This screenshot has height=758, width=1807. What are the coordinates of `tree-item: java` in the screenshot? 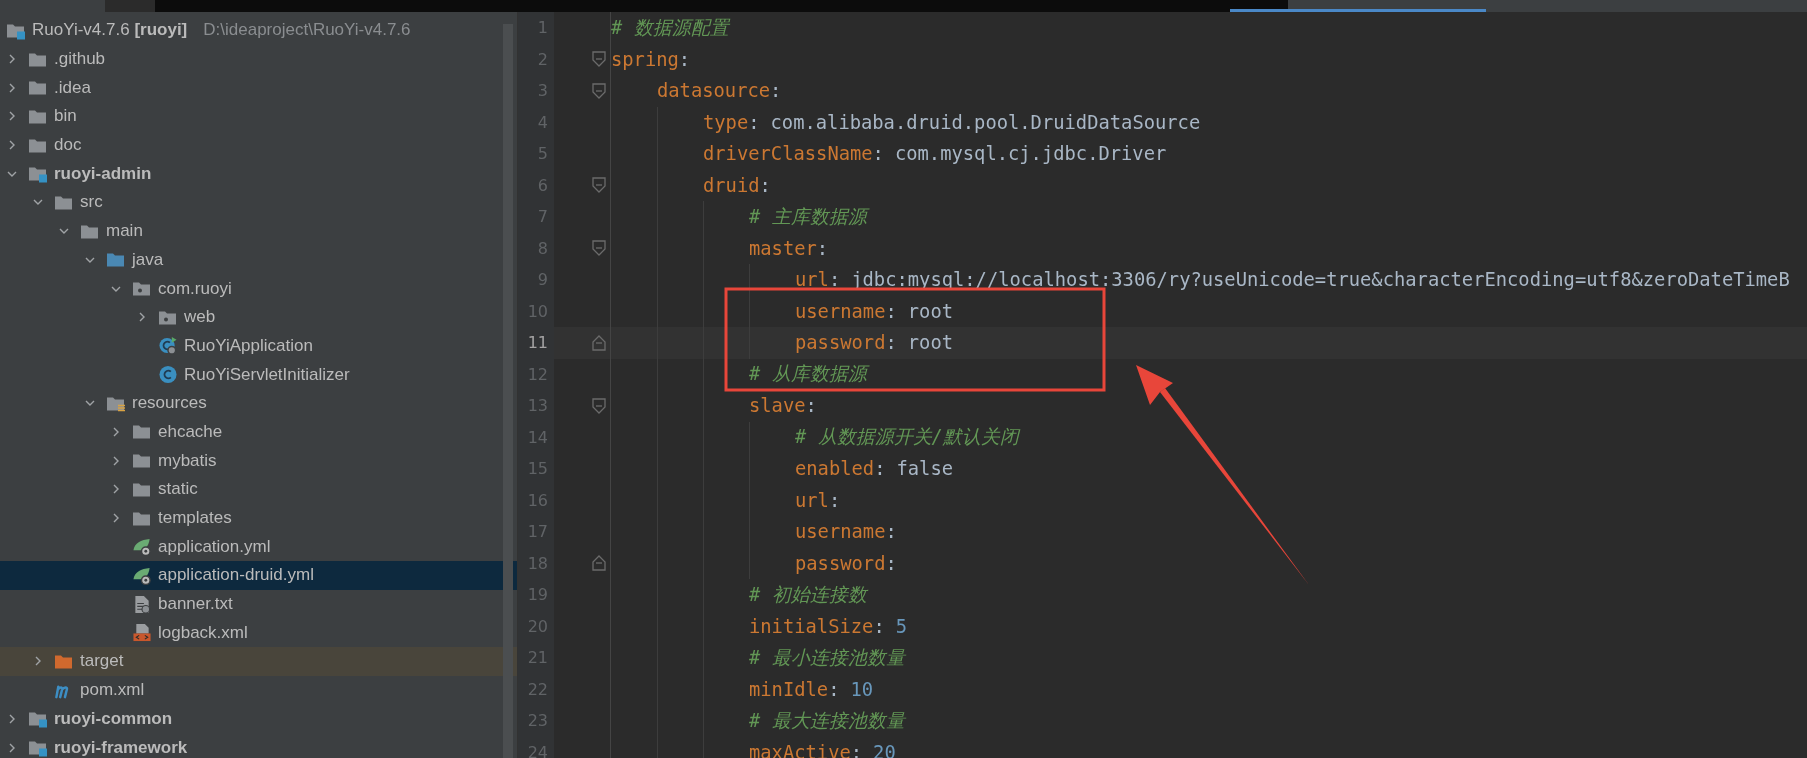 It's located at (148, 259).